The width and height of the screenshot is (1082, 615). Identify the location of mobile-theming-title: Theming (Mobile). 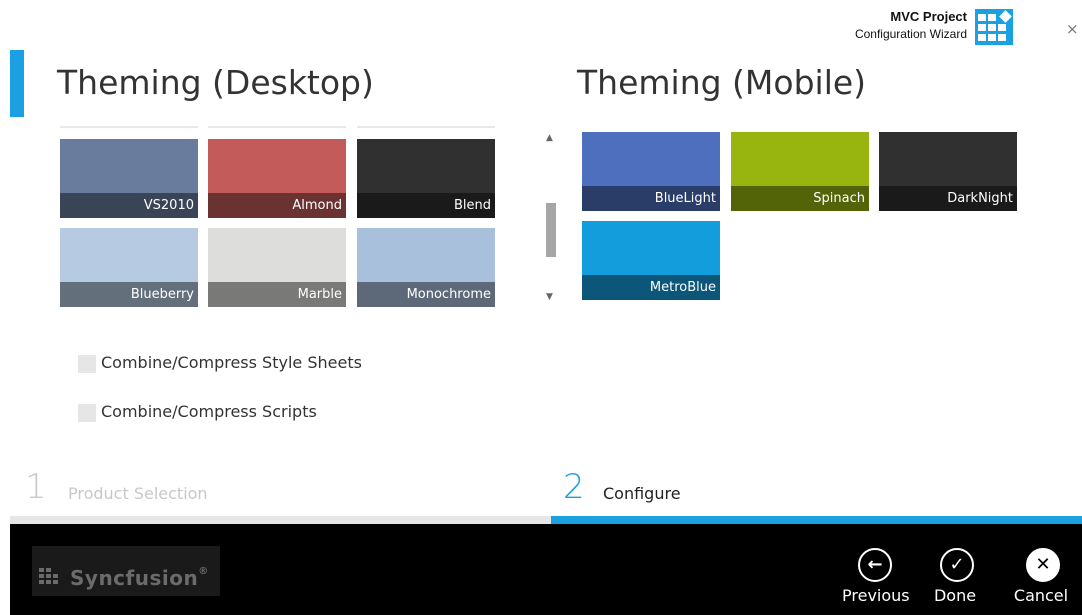
(722, 82).